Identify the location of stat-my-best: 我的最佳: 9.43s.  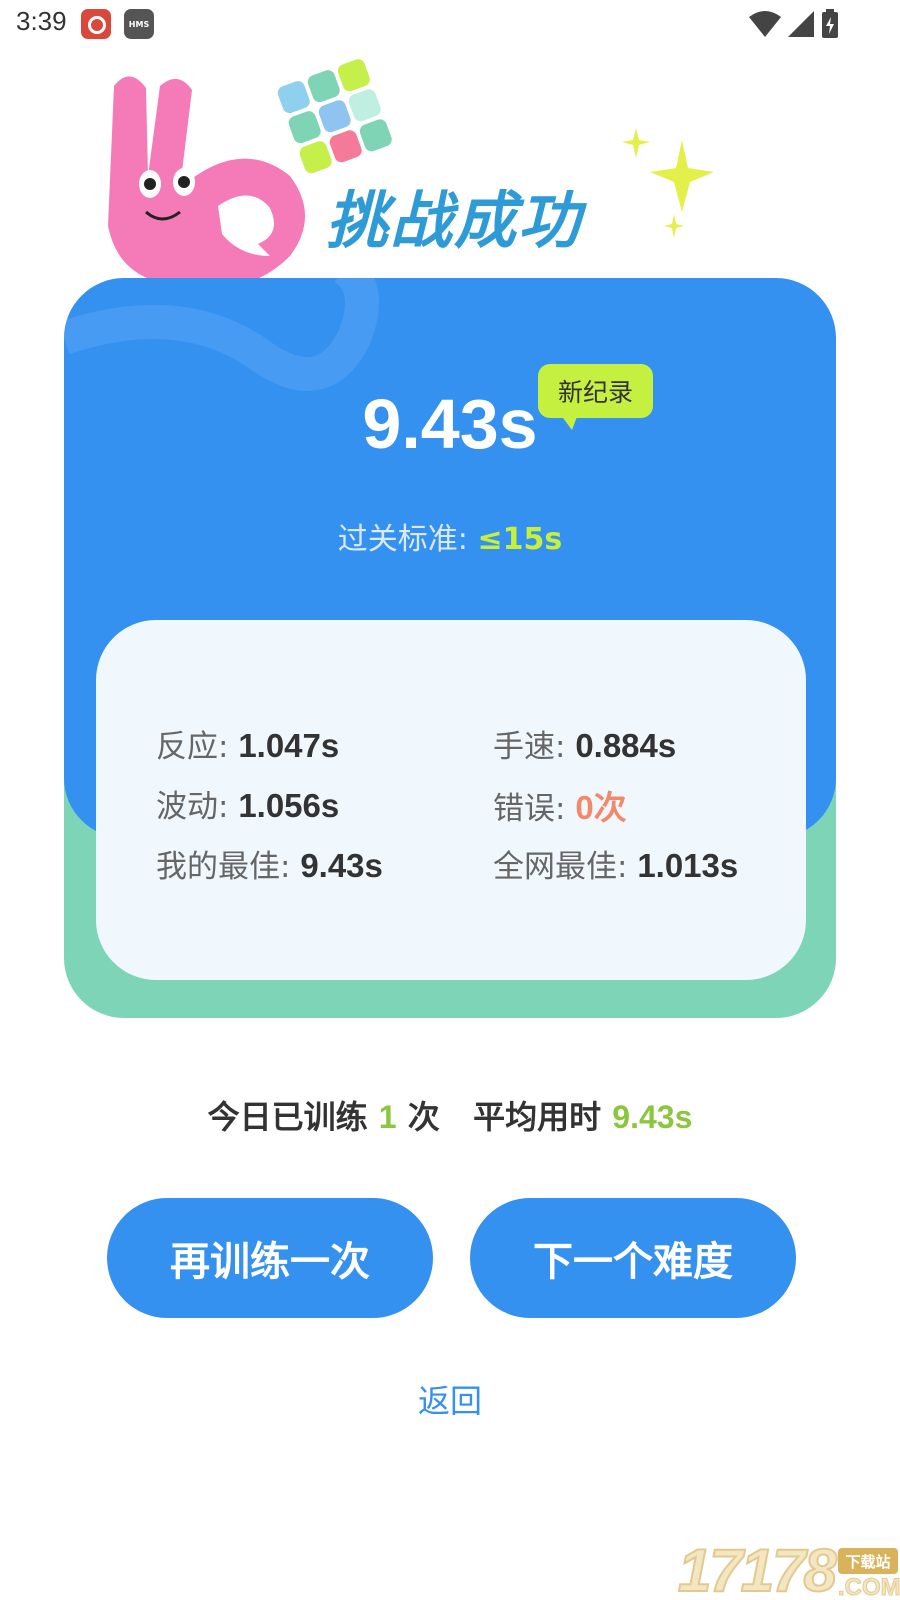
(269, 863).